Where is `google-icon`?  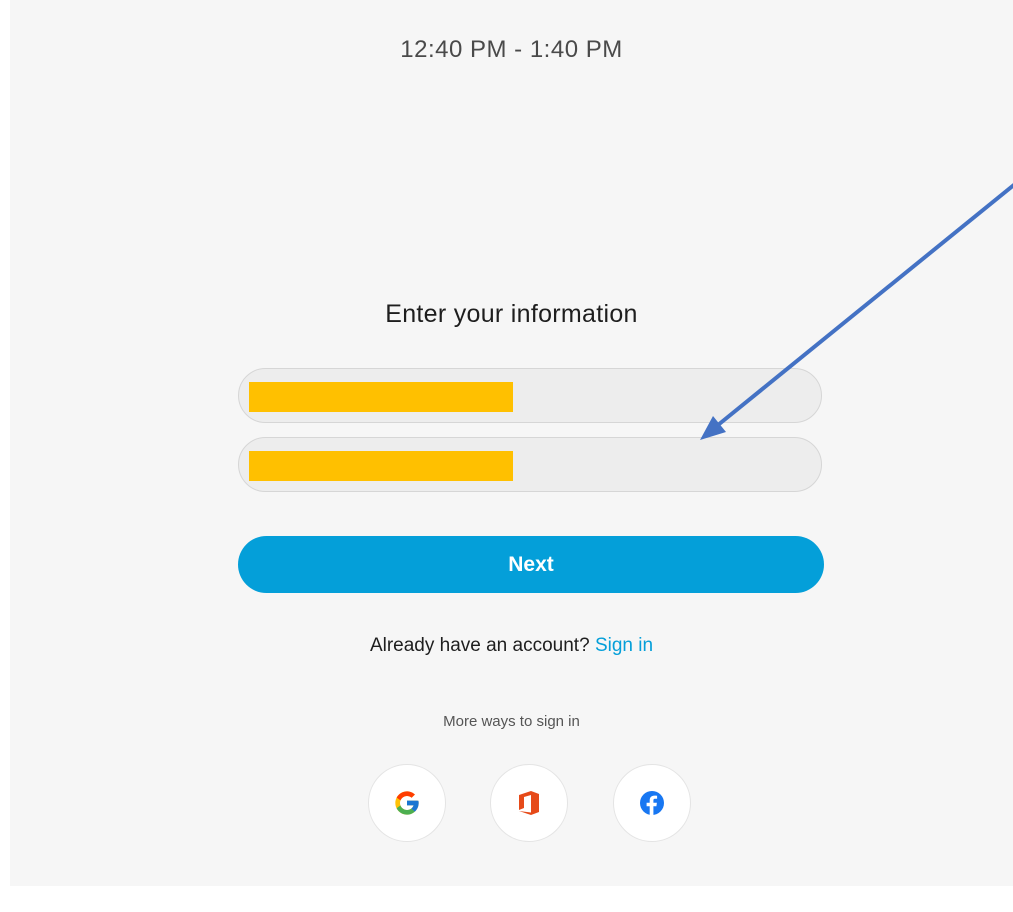 google-icon is located at coordinates (407, 803).